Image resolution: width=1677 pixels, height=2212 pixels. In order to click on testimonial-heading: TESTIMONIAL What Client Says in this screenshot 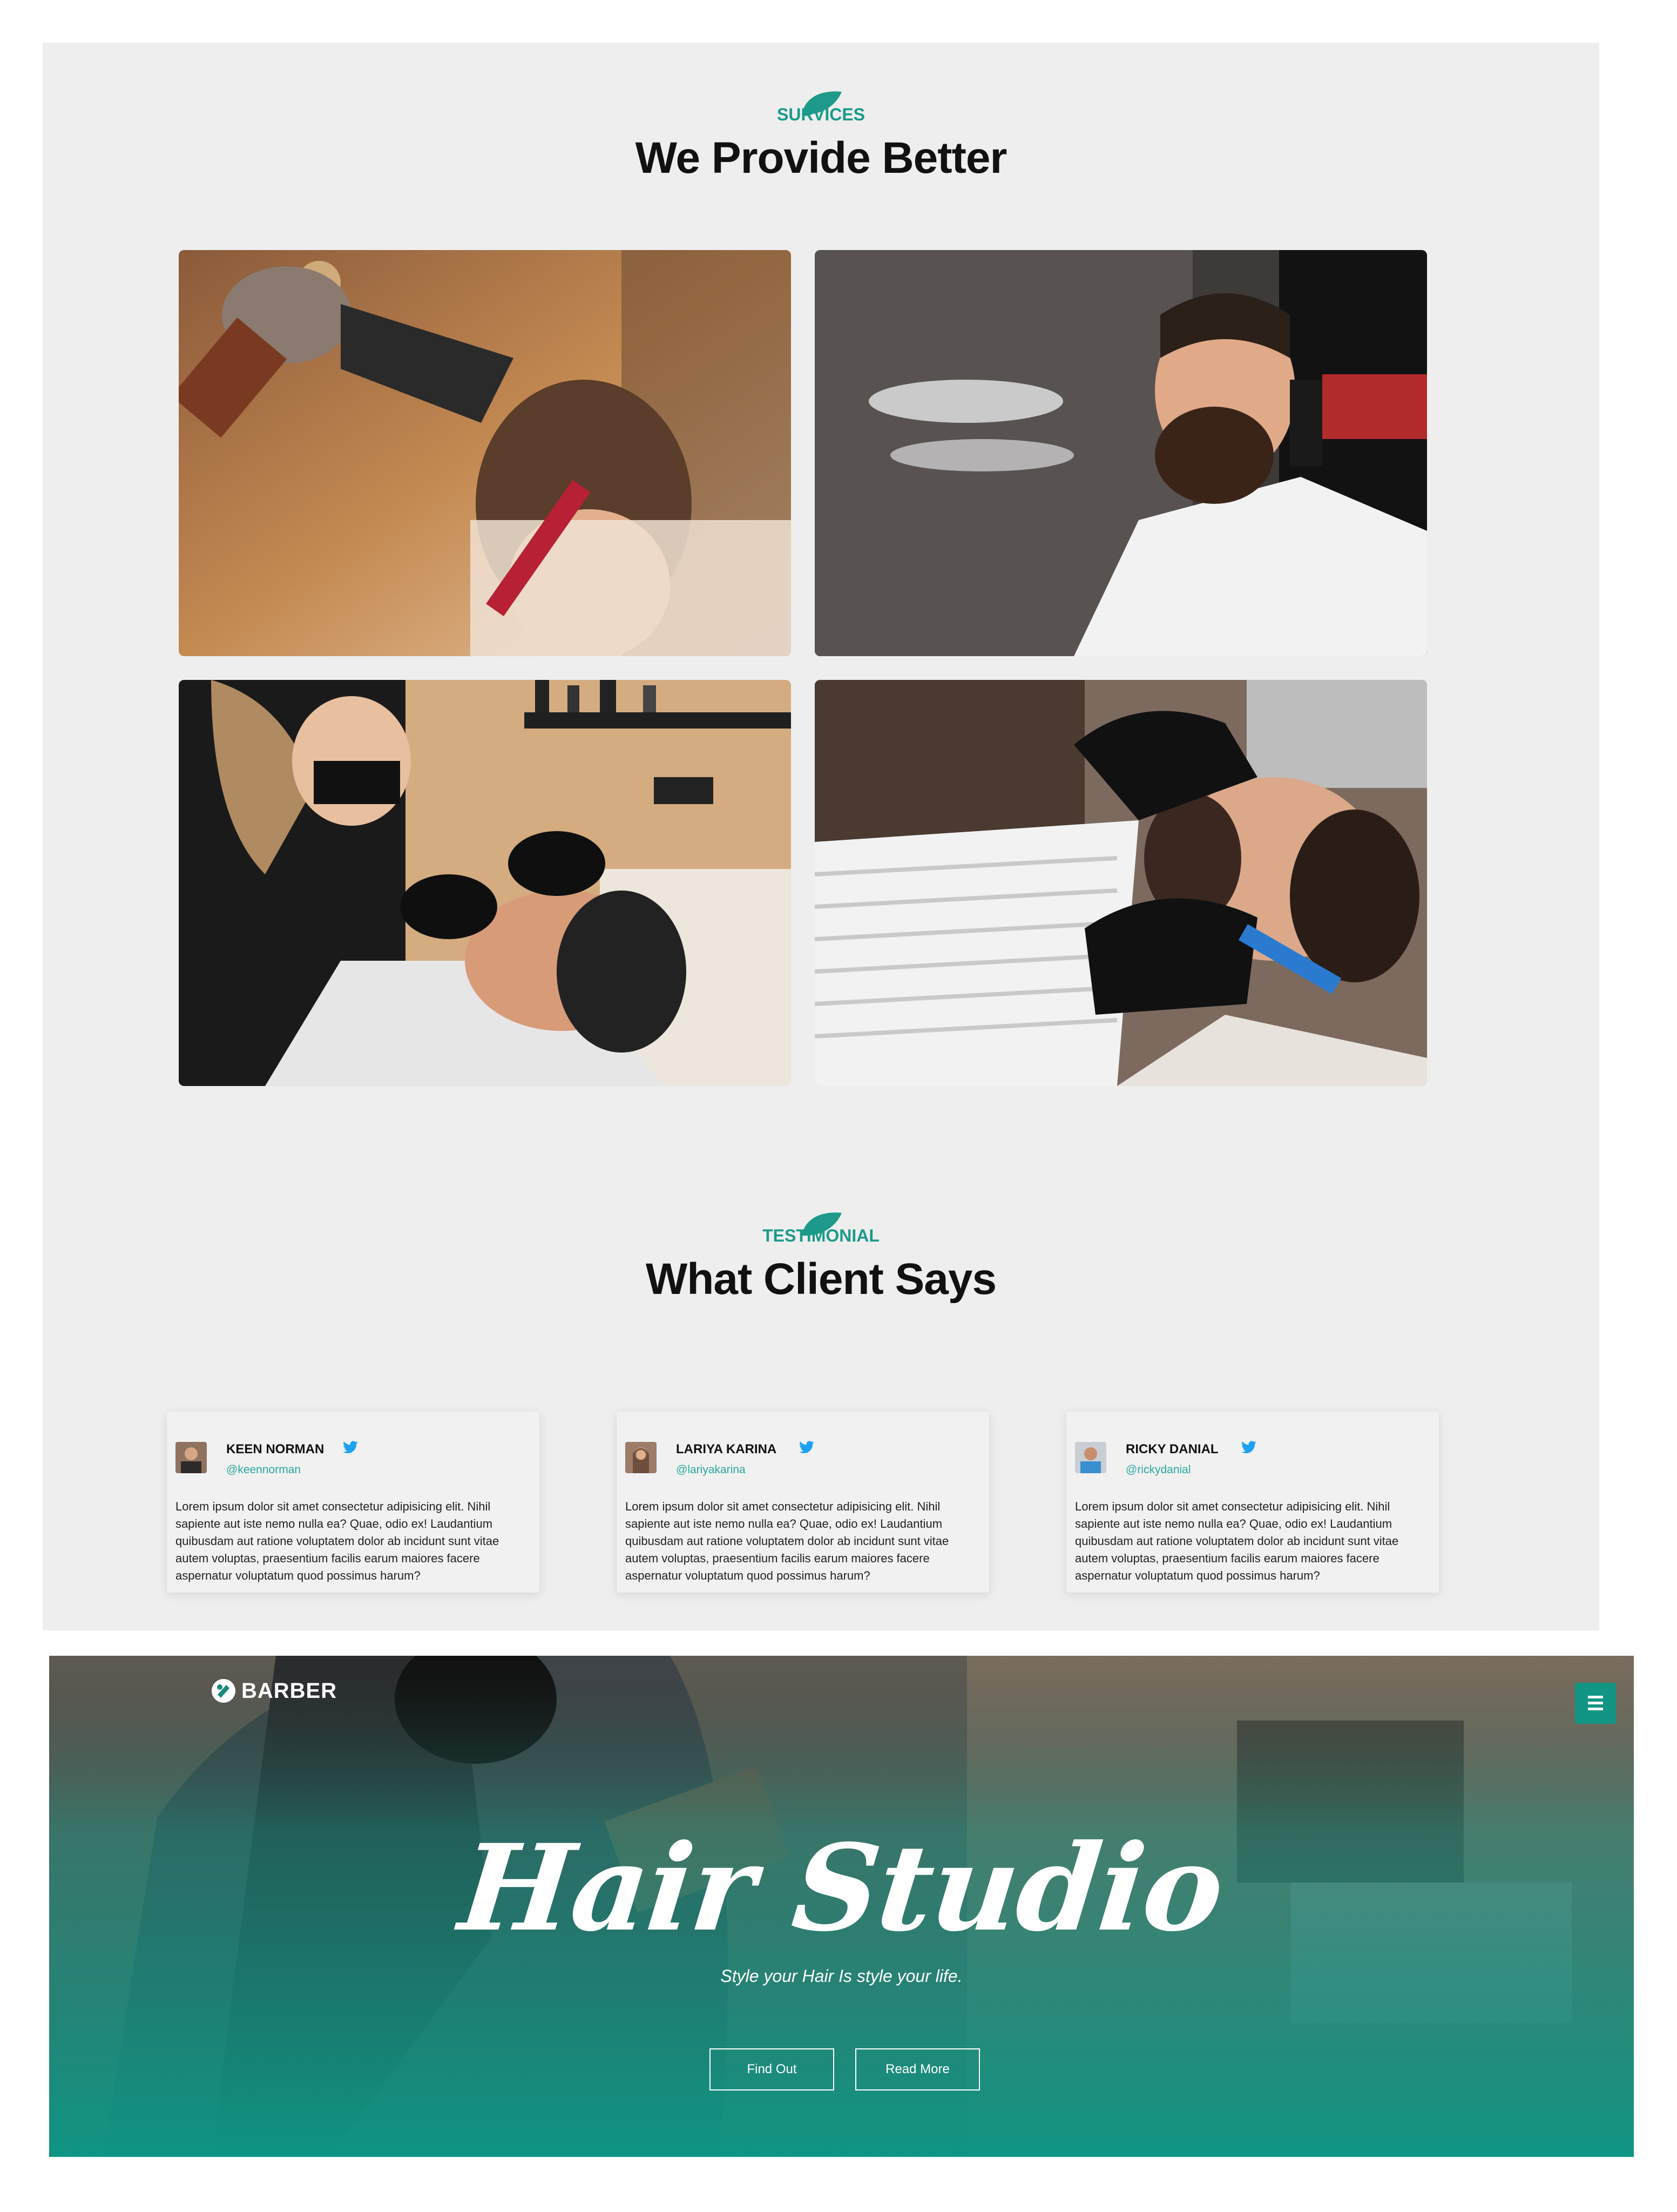, I will do `click(821, 1257)`.